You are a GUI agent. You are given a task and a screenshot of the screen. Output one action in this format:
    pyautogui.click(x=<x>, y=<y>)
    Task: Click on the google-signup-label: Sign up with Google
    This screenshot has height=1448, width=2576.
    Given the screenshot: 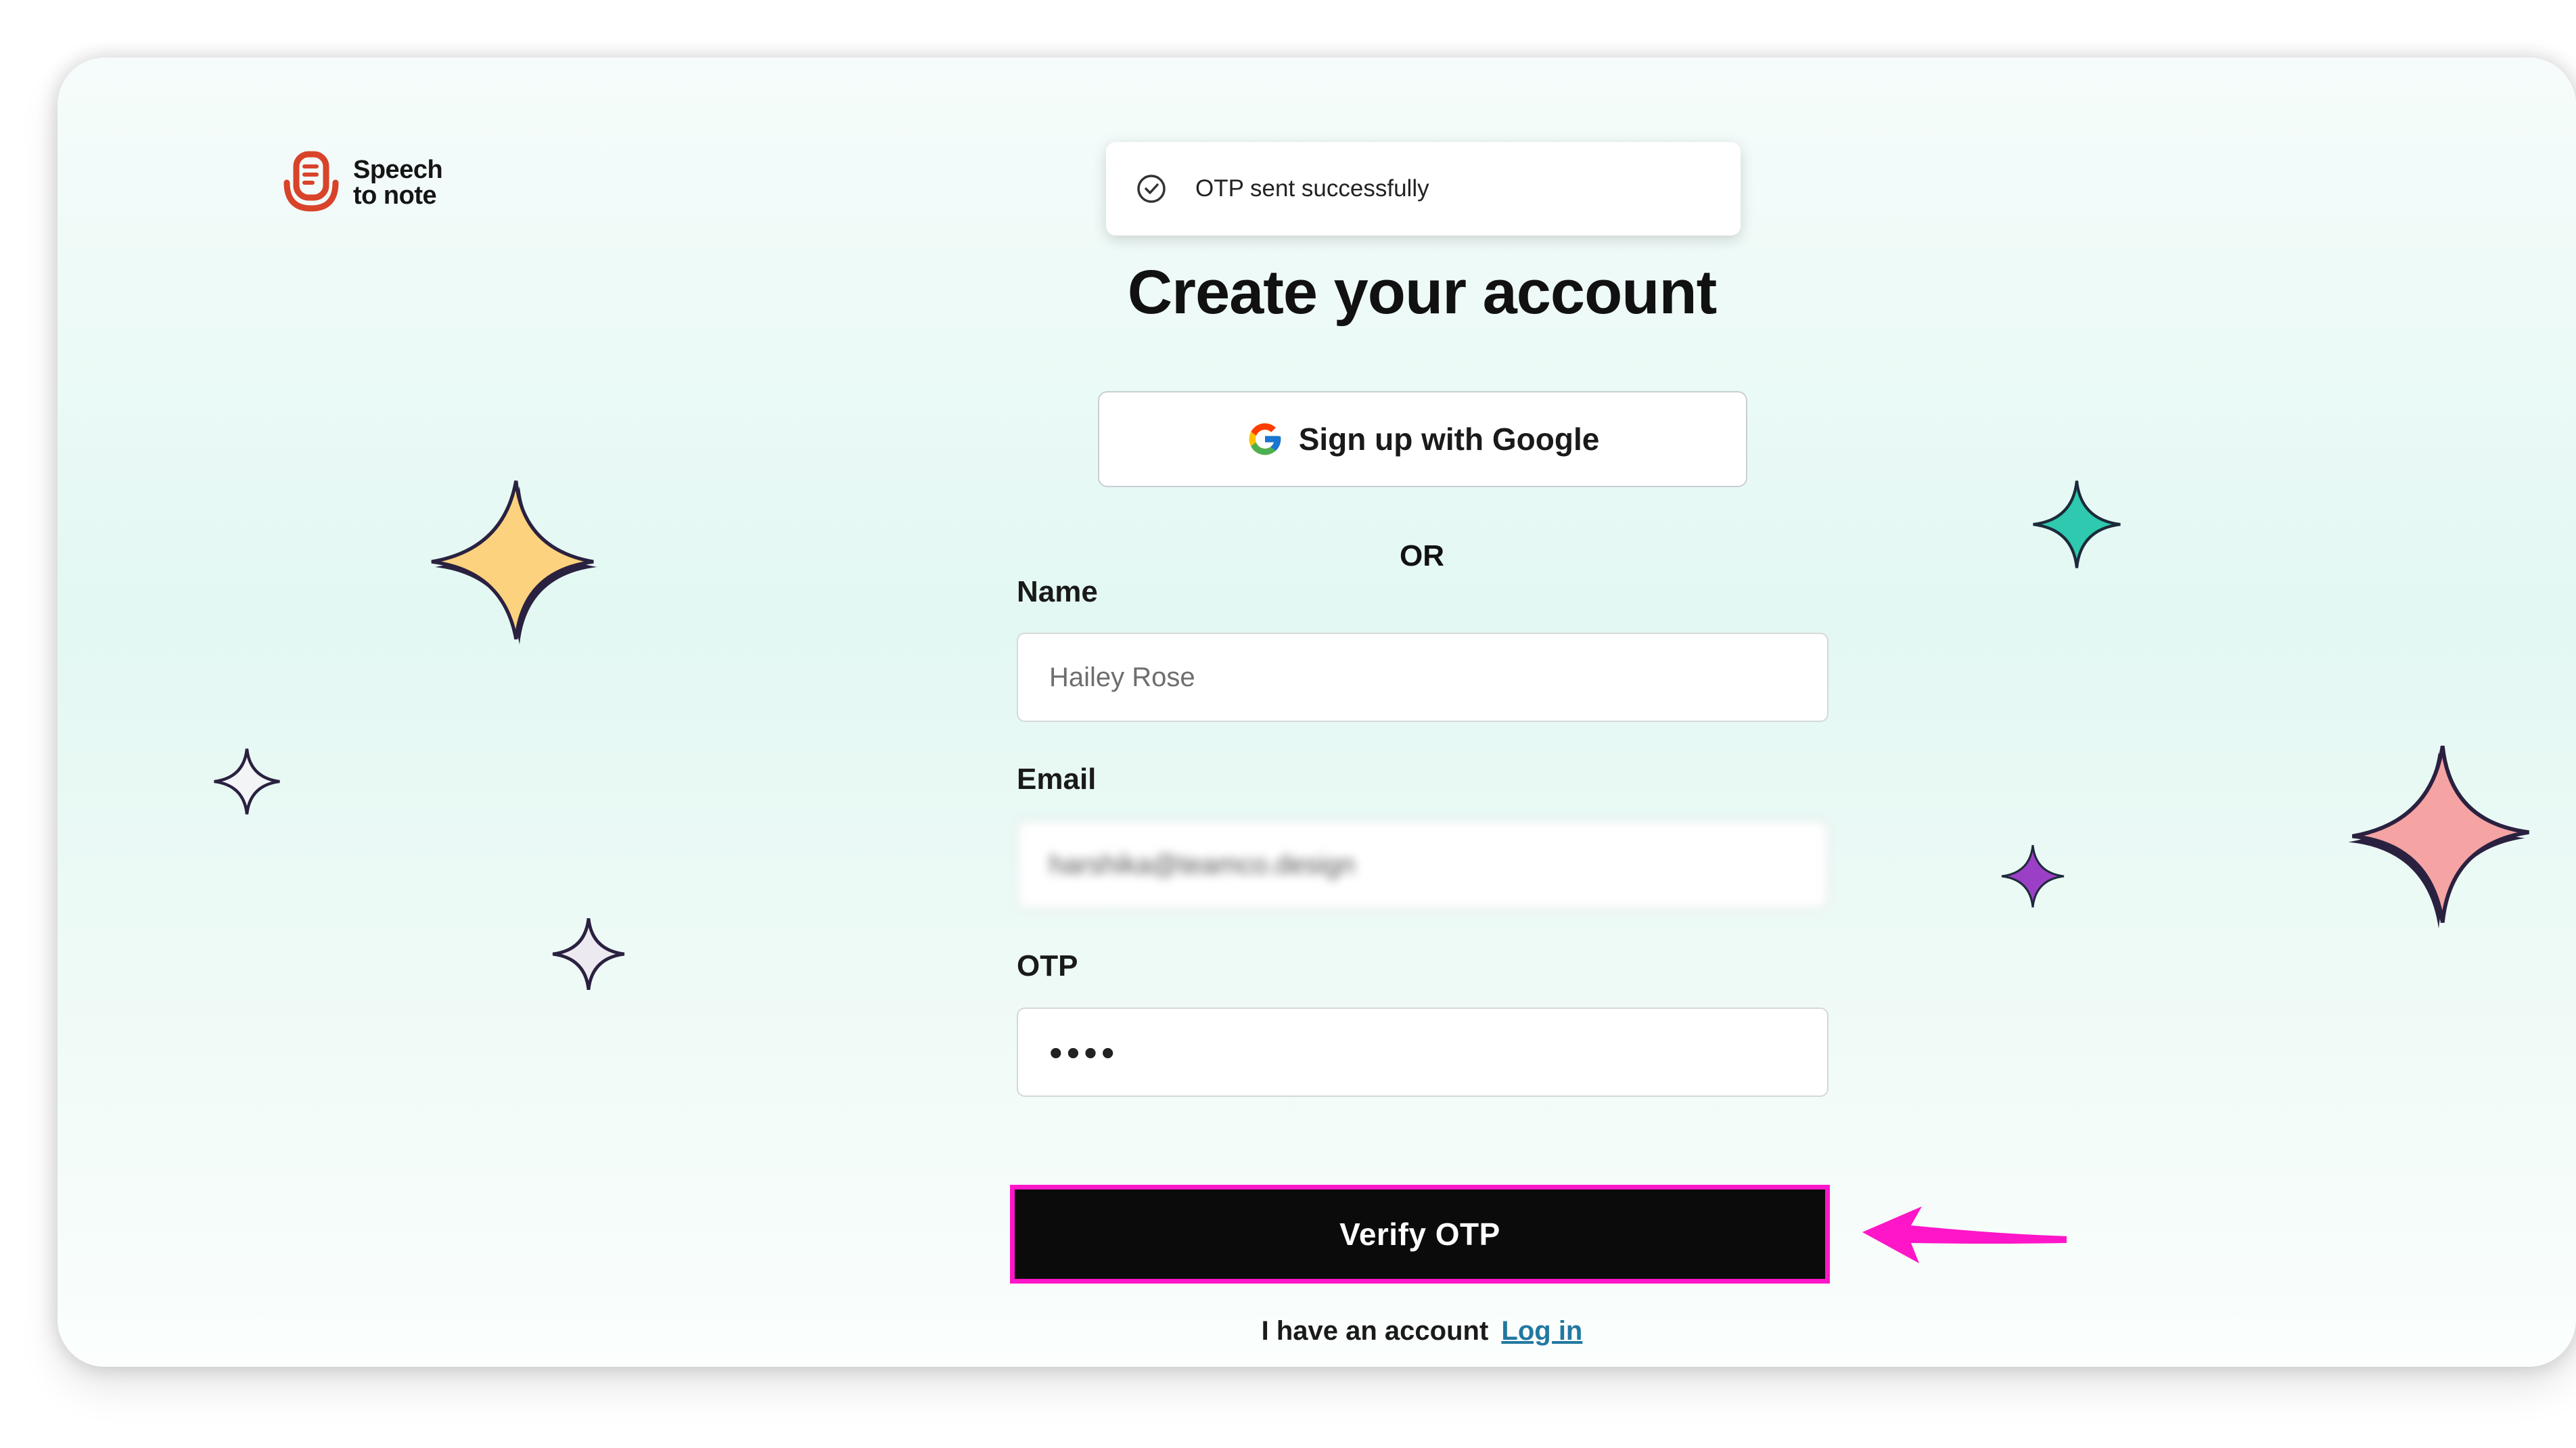 What is the action you would take?
    pyautogui.click(x=1449, y=440)
    